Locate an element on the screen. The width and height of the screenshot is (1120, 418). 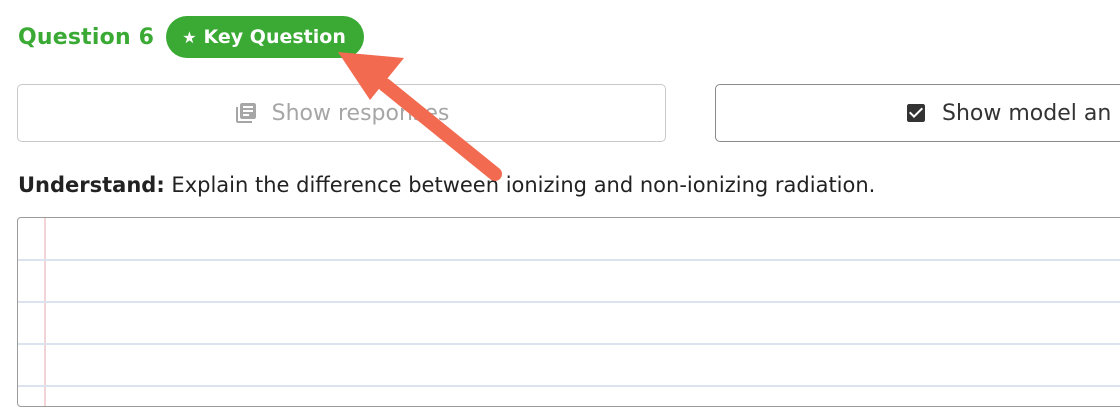
show-model-answer-button: Show model an is located at coordinates (917, 113).